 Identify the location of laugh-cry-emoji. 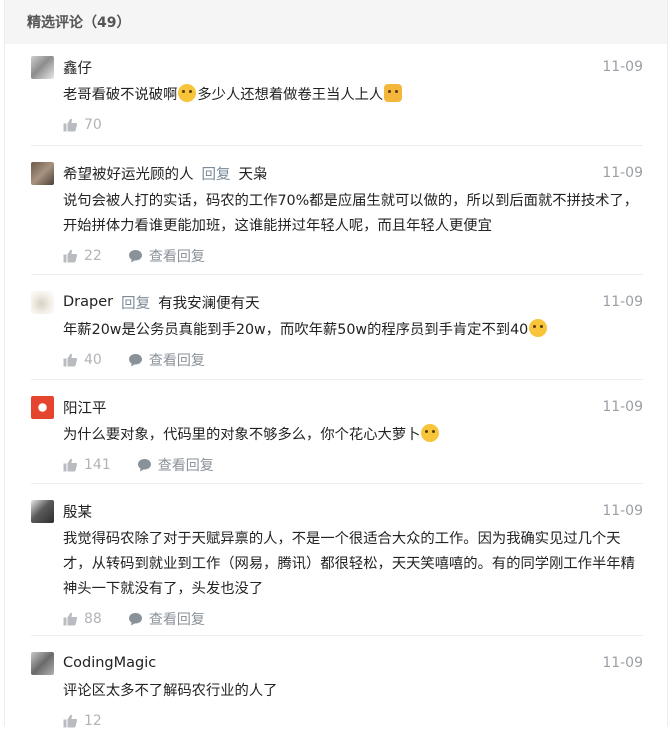
(187, 93).